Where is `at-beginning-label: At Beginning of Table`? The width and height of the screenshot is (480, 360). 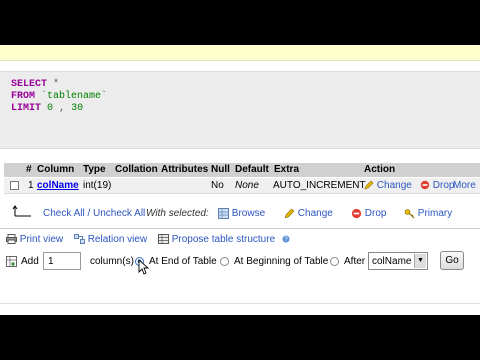
at-beginning-label: At Beginning of Table is located at coordinates (281, 261).